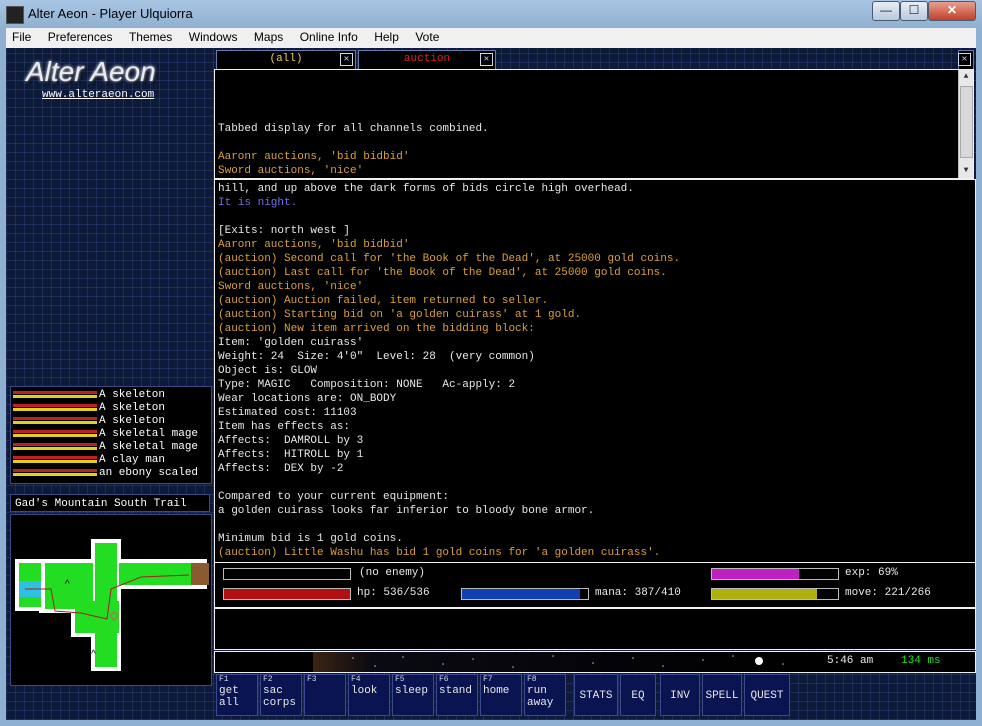 The height and width of the screenshot is (726, 982). I want to click on maximize-button: ☐, so click(914, 11).